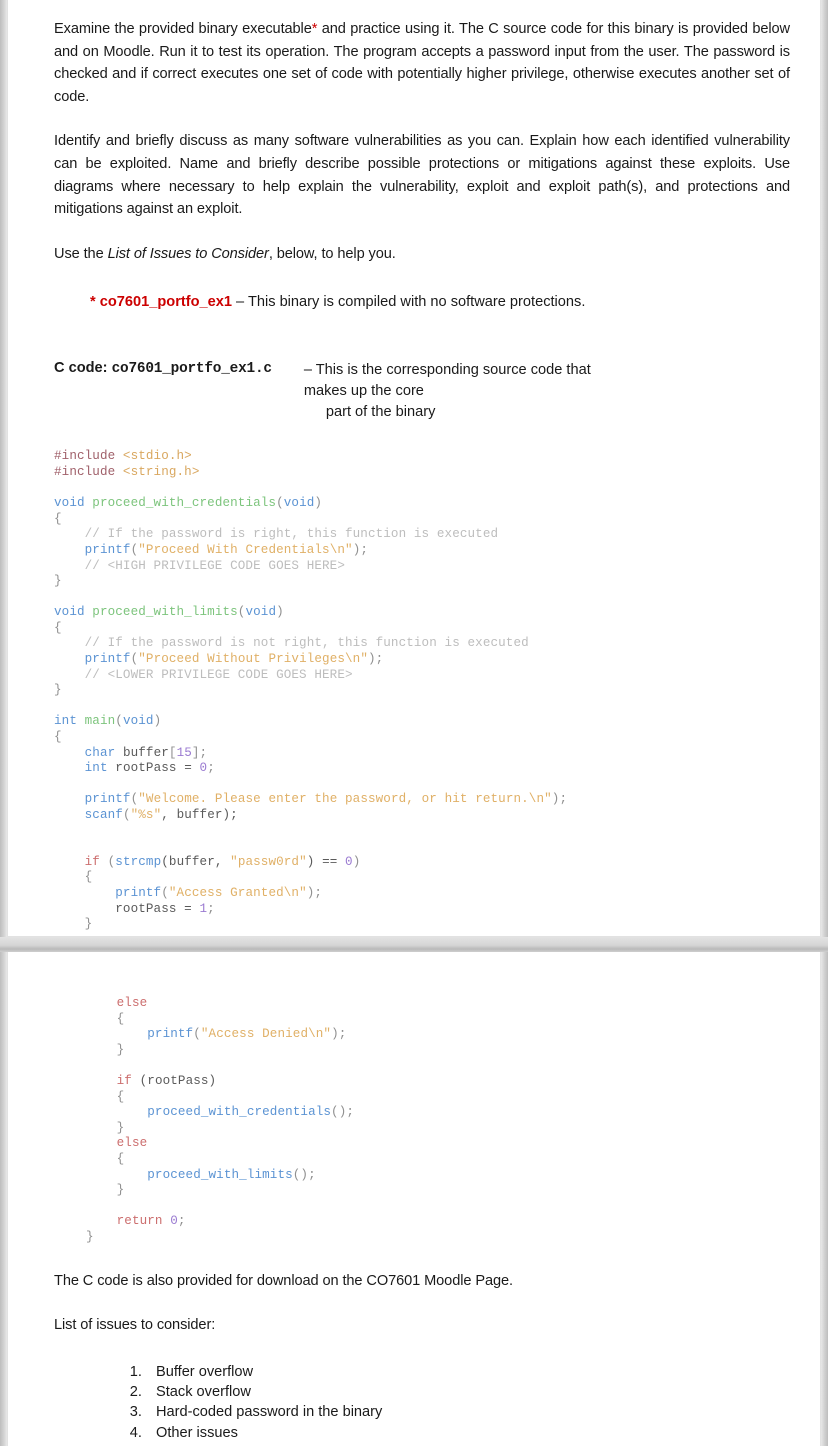  What do you see at coordinates (138, 861) in the screenshot?
I see `code-token: strcmp` at bounding box center [138, 861].